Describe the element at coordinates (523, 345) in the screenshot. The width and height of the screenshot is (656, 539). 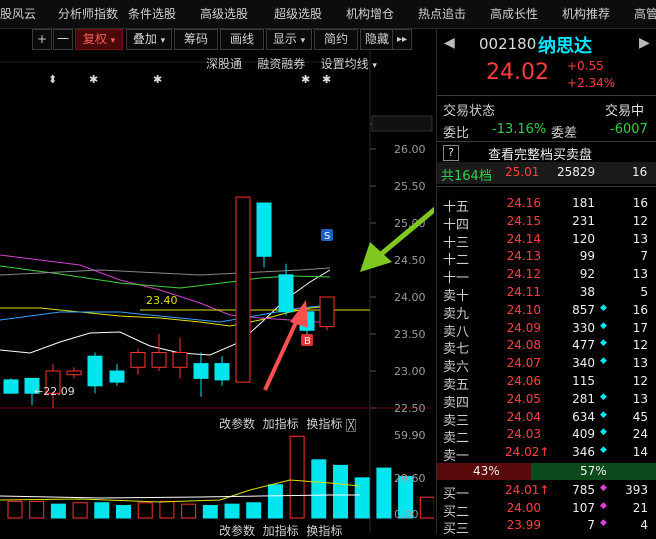
I see `book-price: 24.08` at that location.